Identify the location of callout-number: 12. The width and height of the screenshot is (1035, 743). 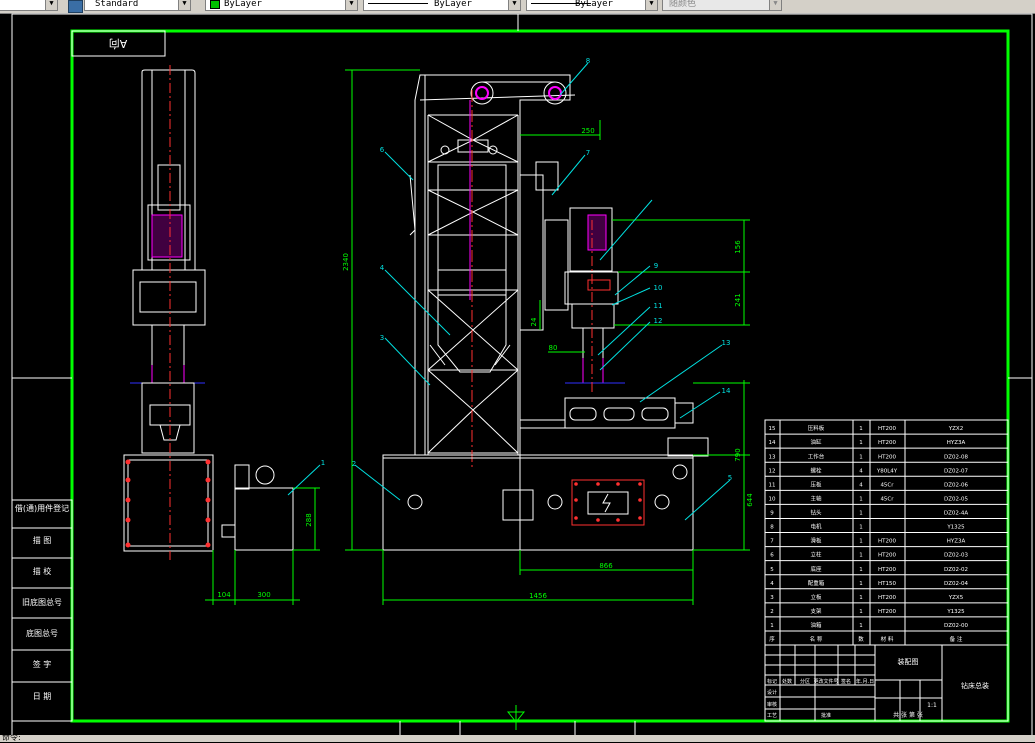
(658, 321).